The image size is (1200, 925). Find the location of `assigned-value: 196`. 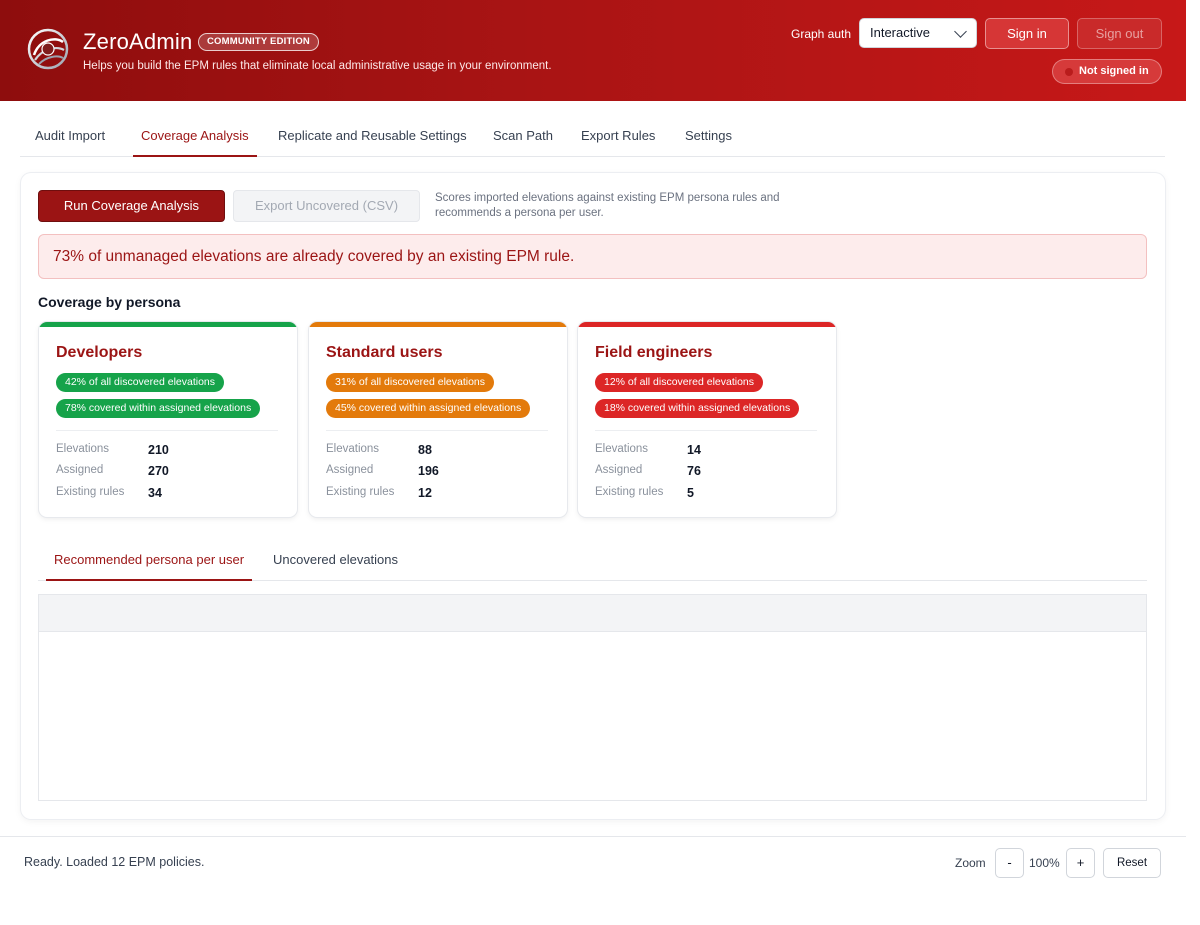

assigned-value: 196 is located at coordinates (428, 471).